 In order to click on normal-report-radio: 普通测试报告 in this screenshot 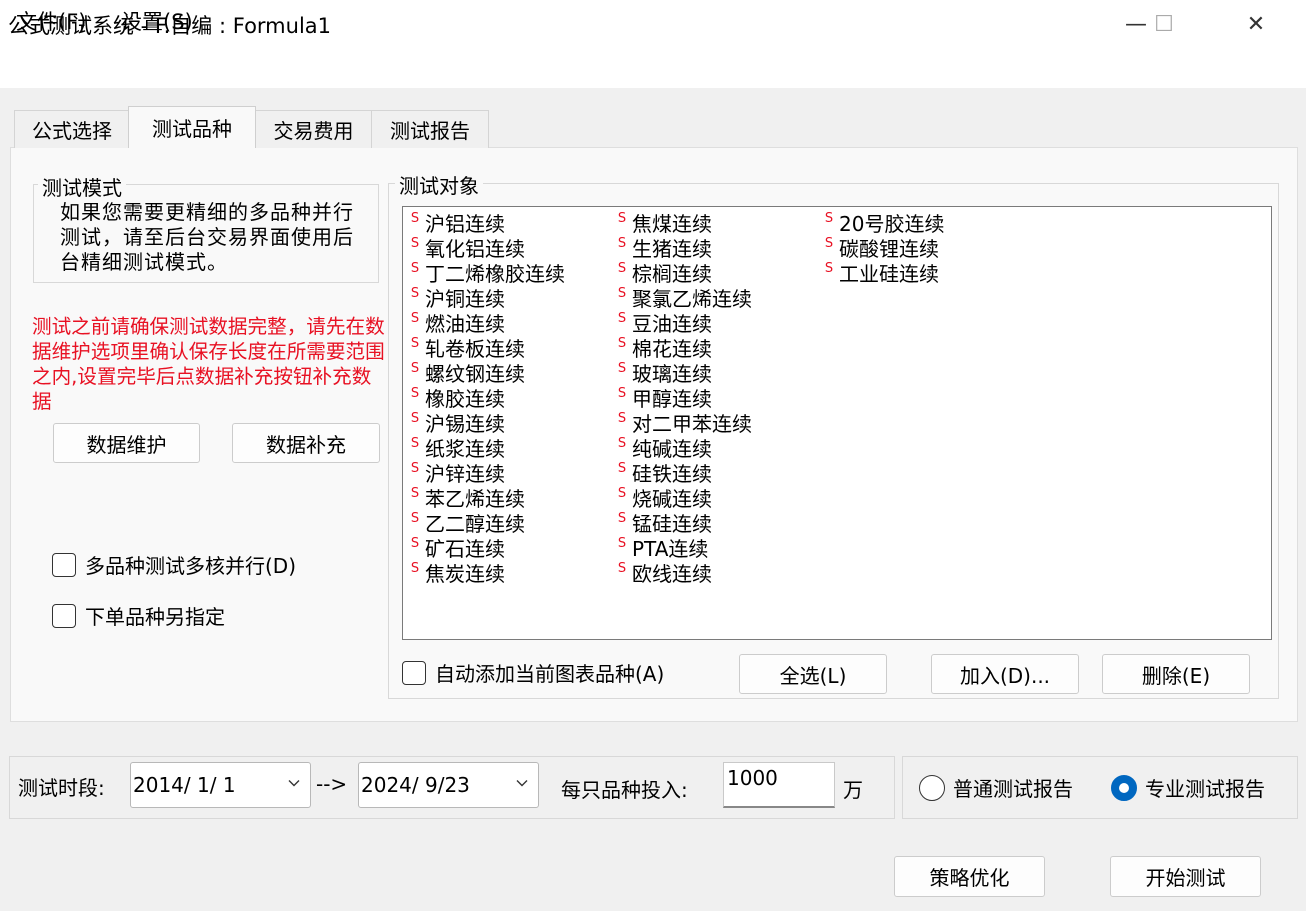, I will do `click(996, 787)`.